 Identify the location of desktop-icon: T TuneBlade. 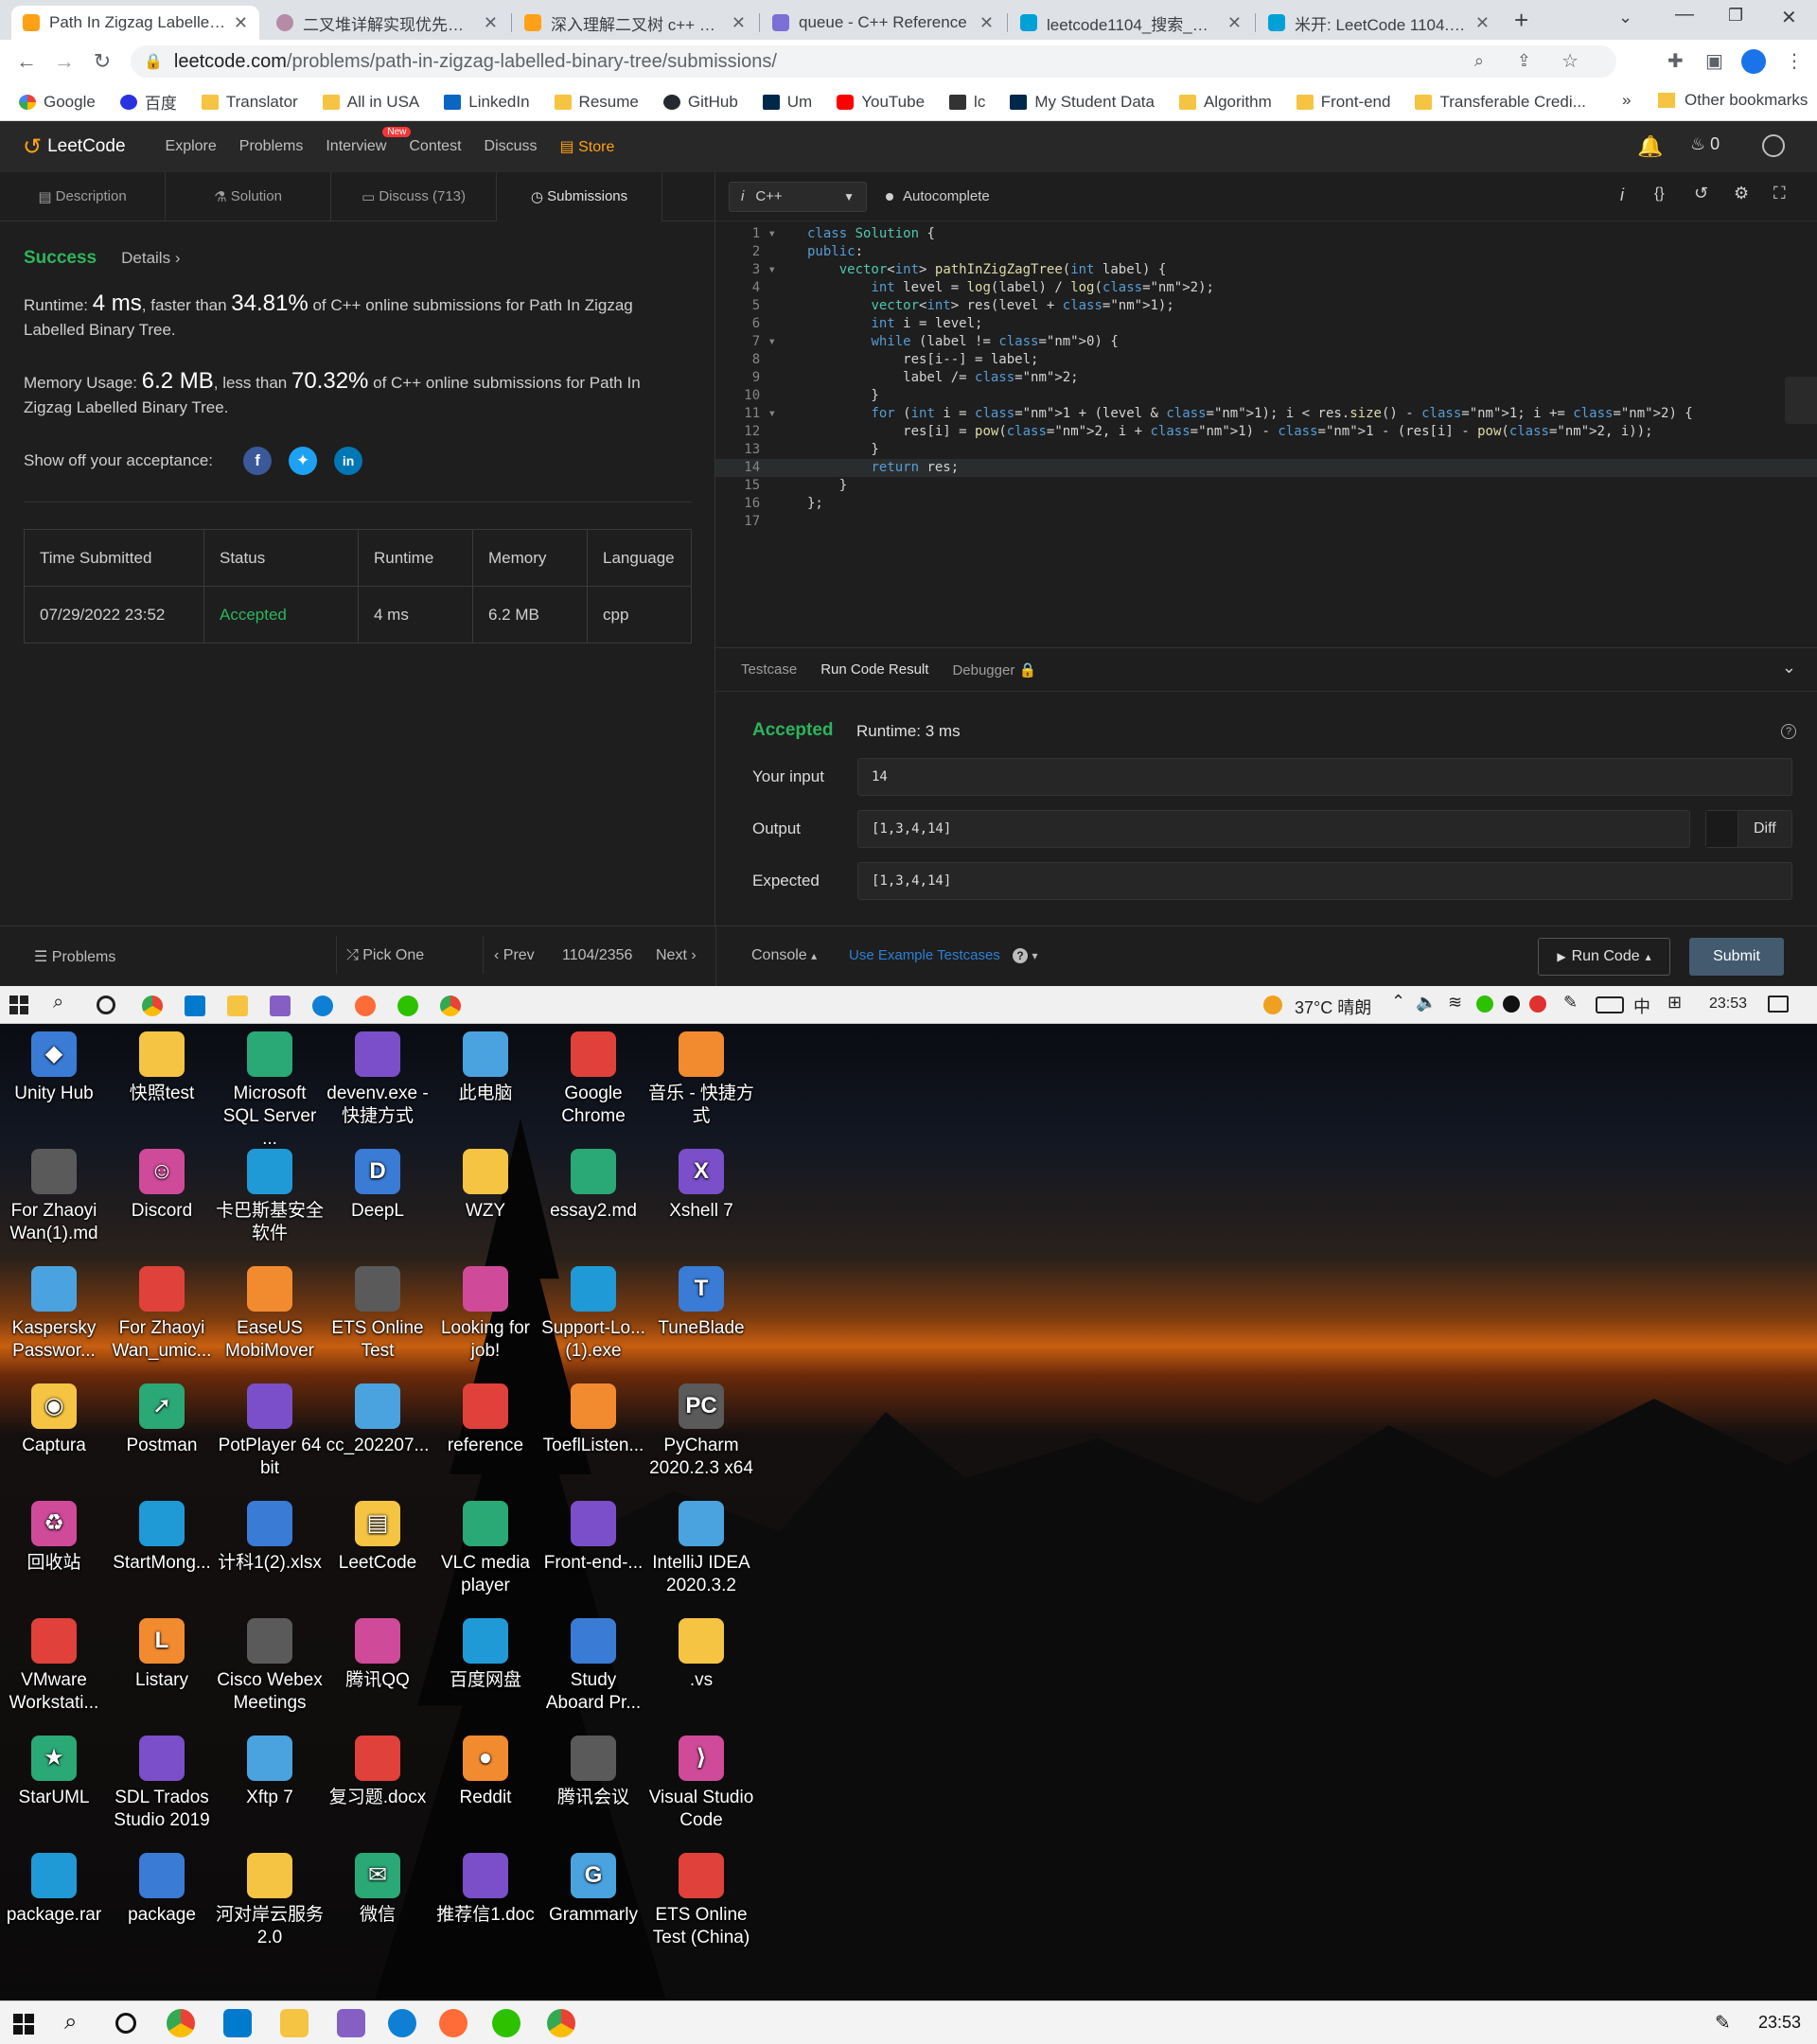
(701, 1303).